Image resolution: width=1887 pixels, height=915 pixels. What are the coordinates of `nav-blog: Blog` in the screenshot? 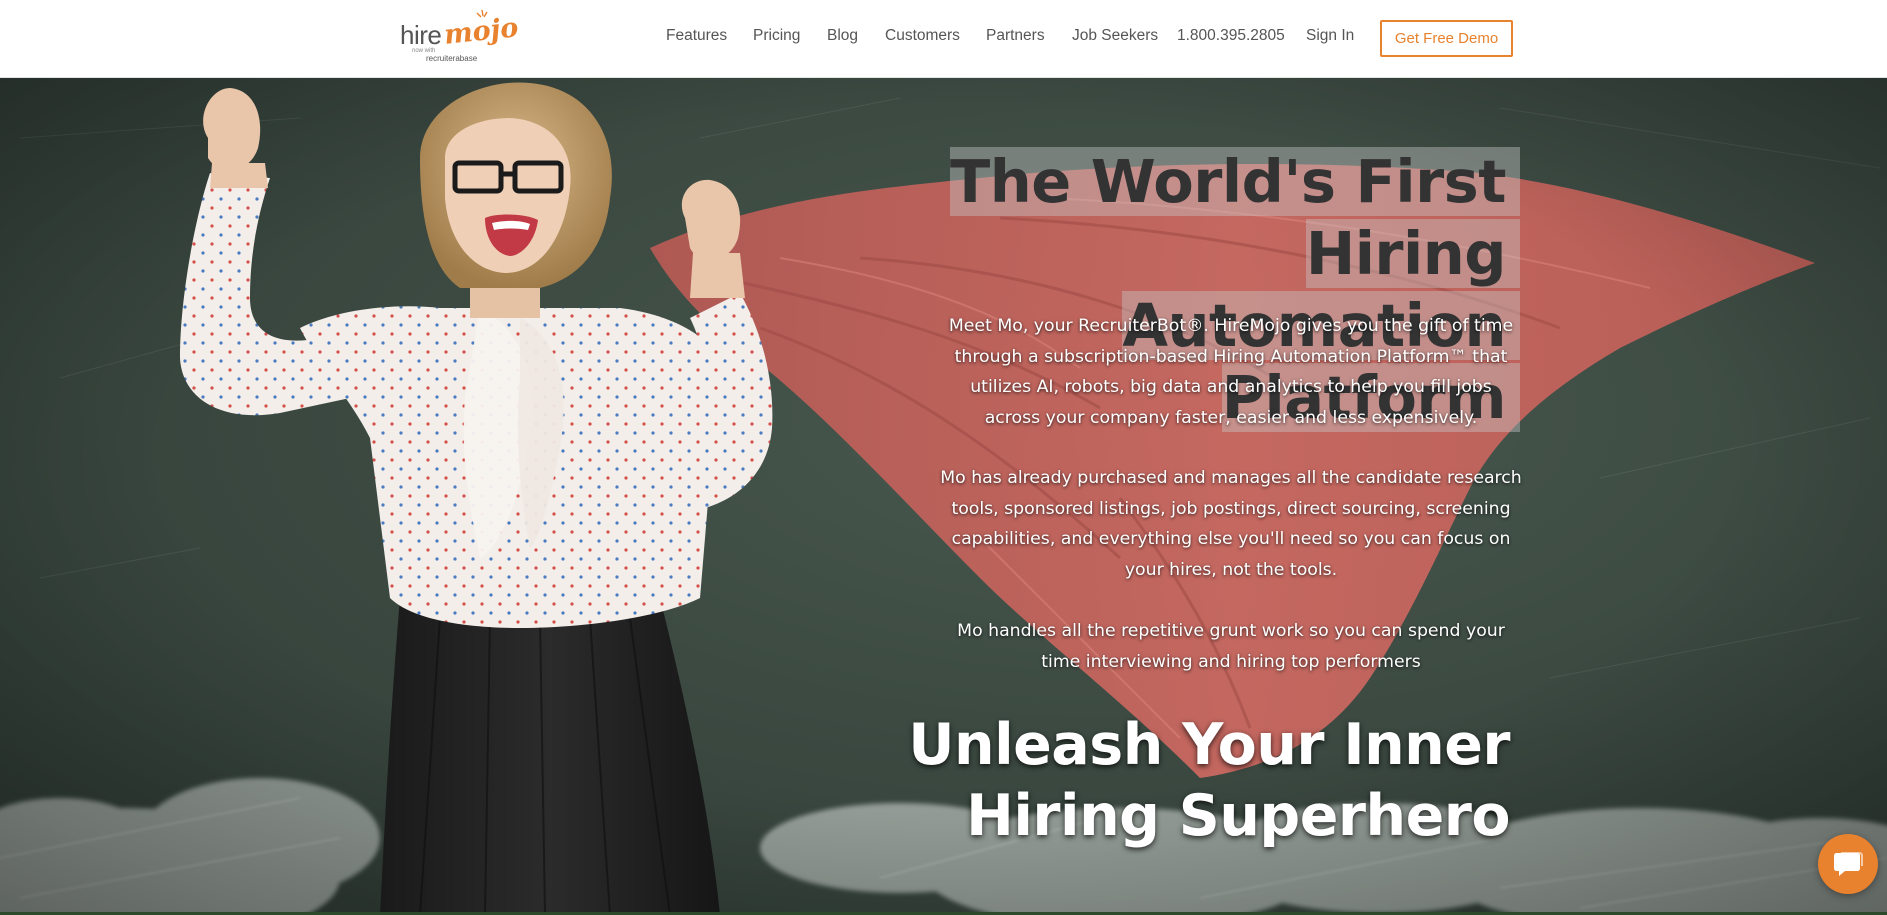 It's located at (842, 36).